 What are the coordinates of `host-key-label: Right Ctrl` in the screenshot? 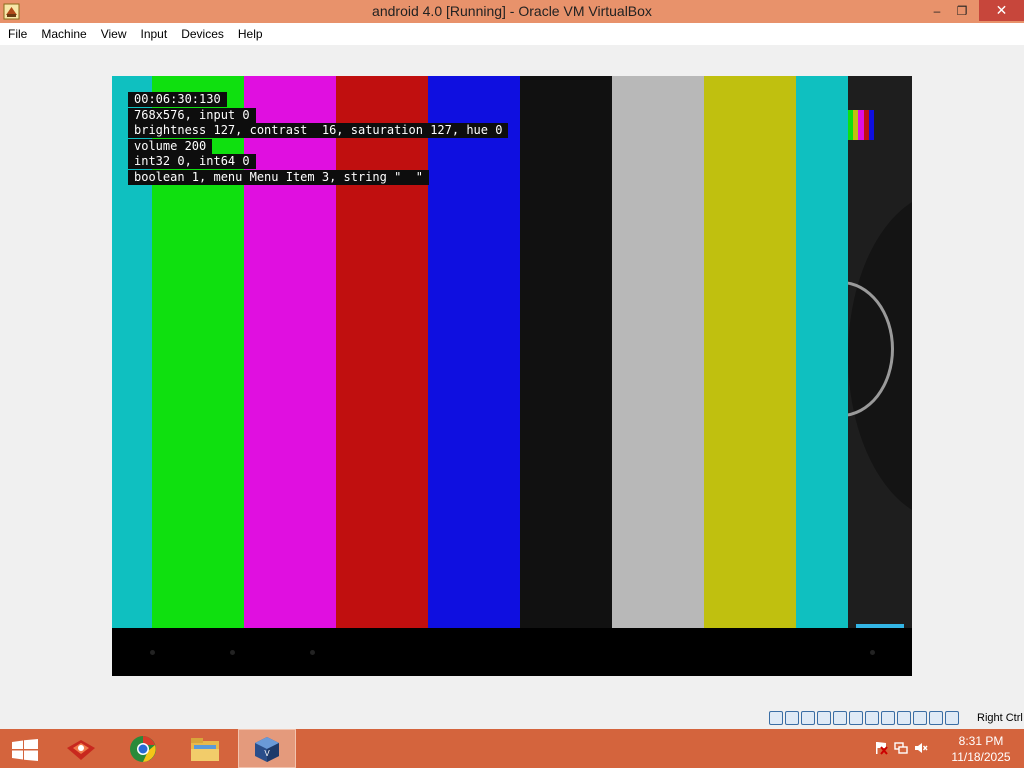 It's located at (1000, 718).